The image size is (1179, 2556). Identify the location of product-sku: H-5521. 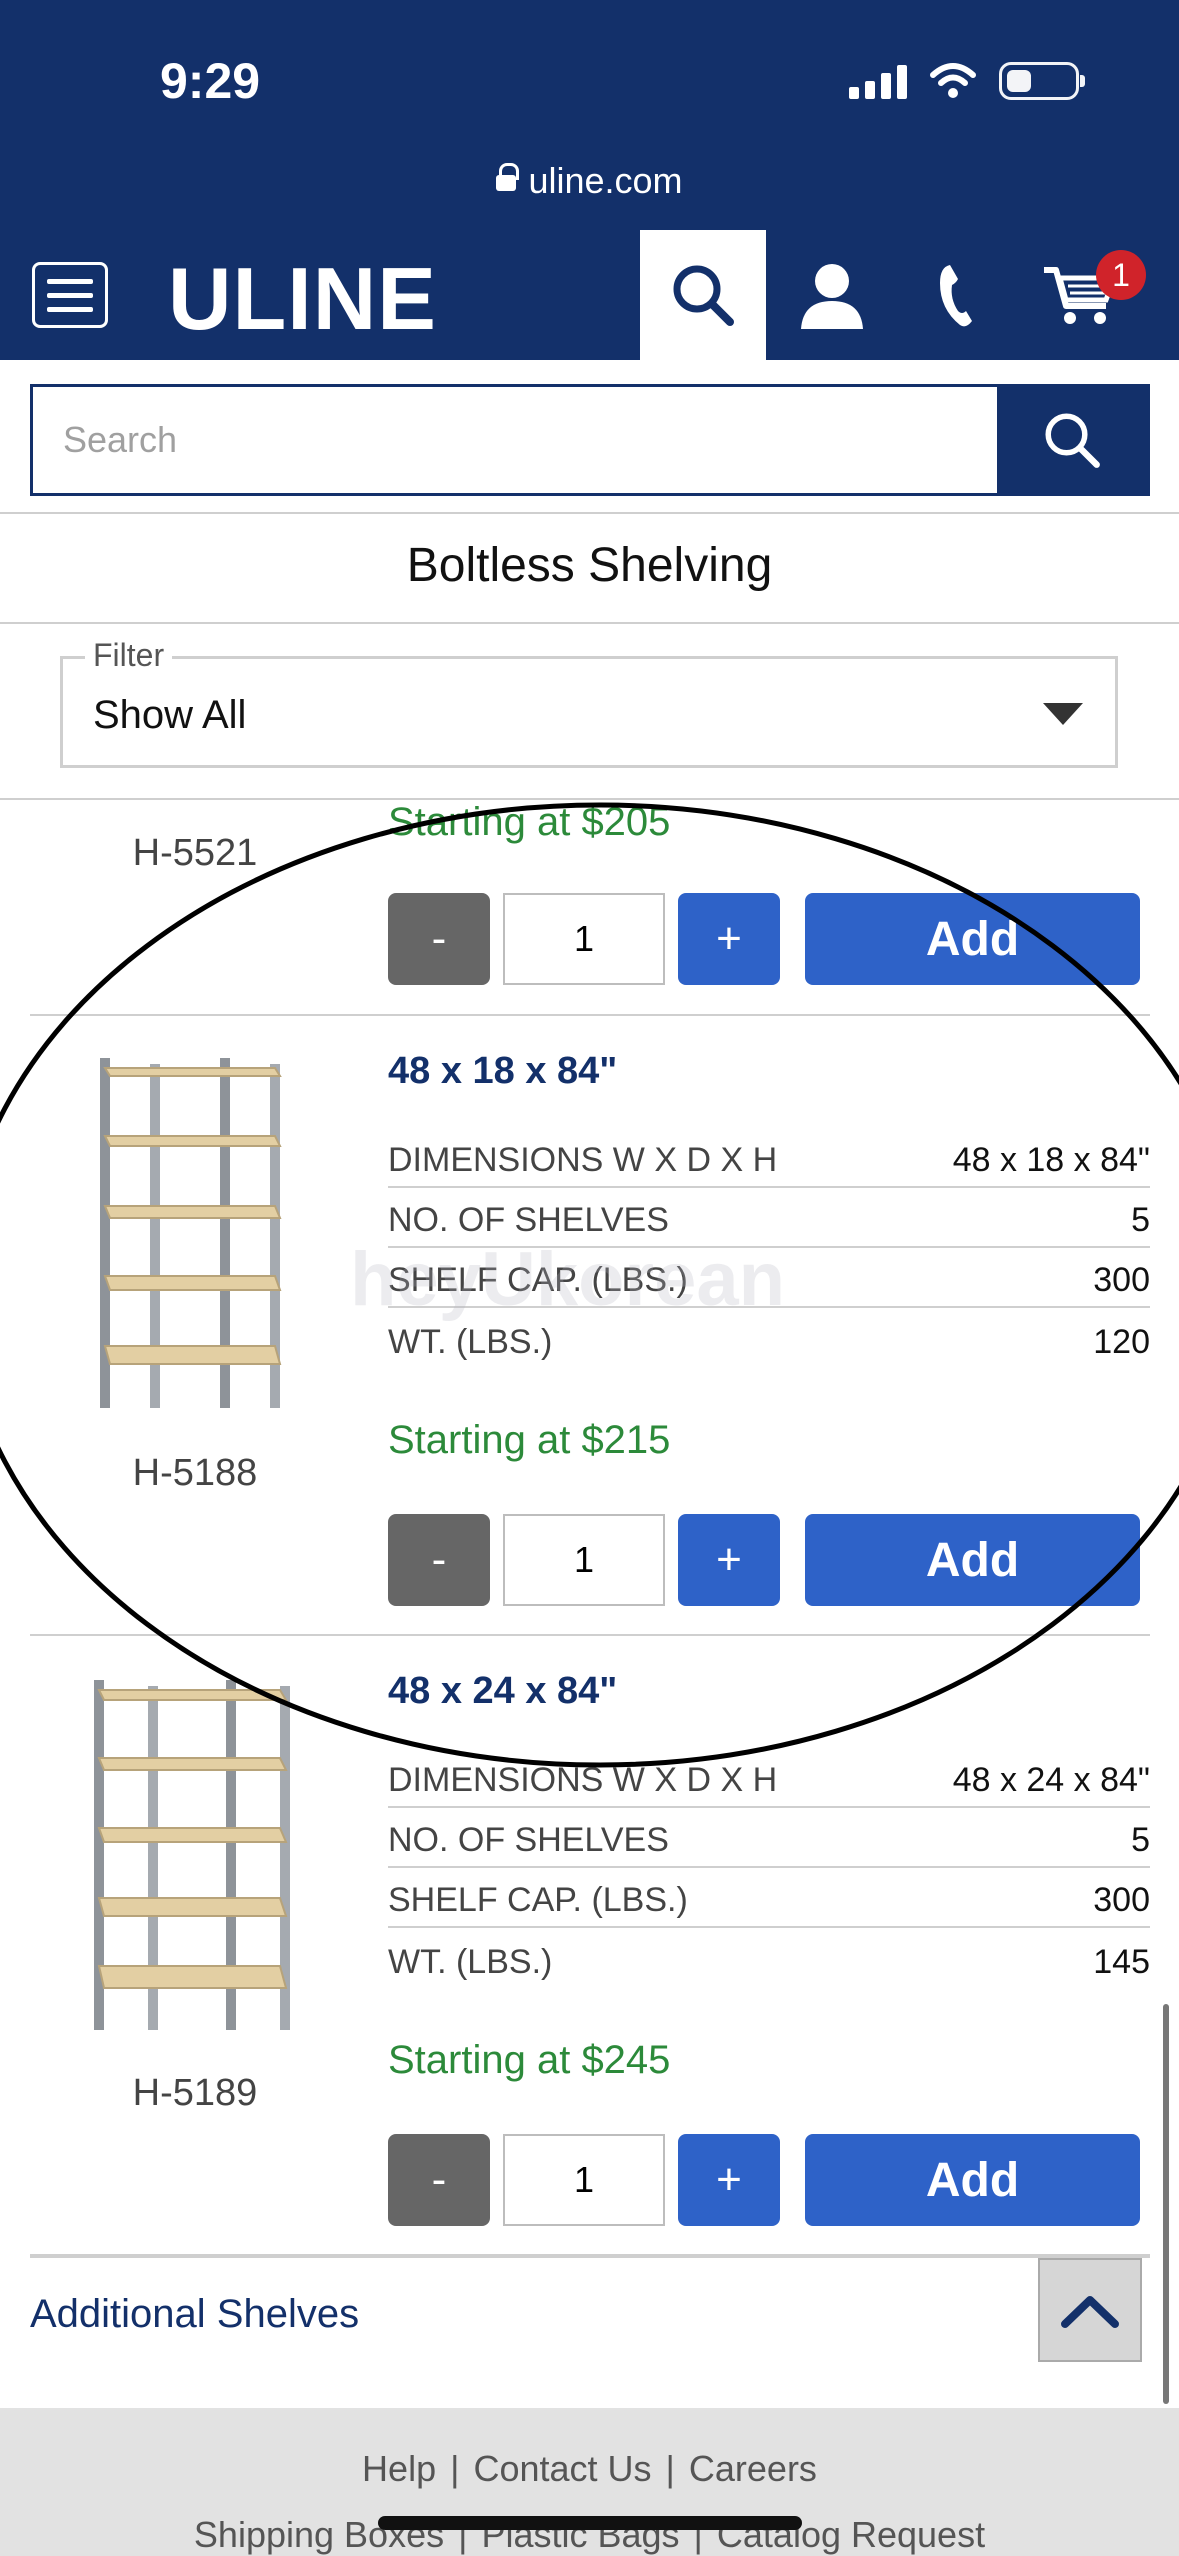
(195, 853).